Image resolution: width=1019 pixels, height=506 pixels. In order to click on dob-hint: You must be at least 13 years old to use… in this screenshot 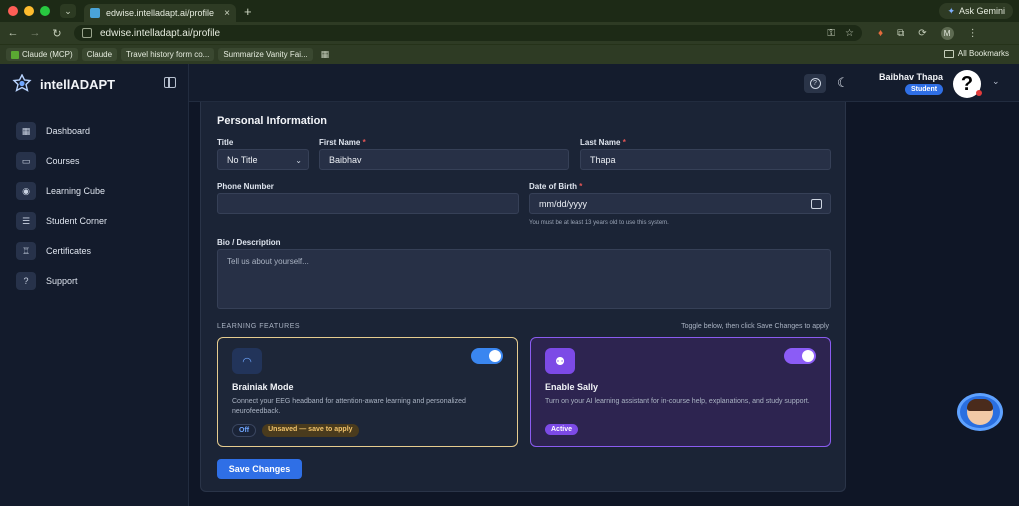, I will do `click(599, 223)`.